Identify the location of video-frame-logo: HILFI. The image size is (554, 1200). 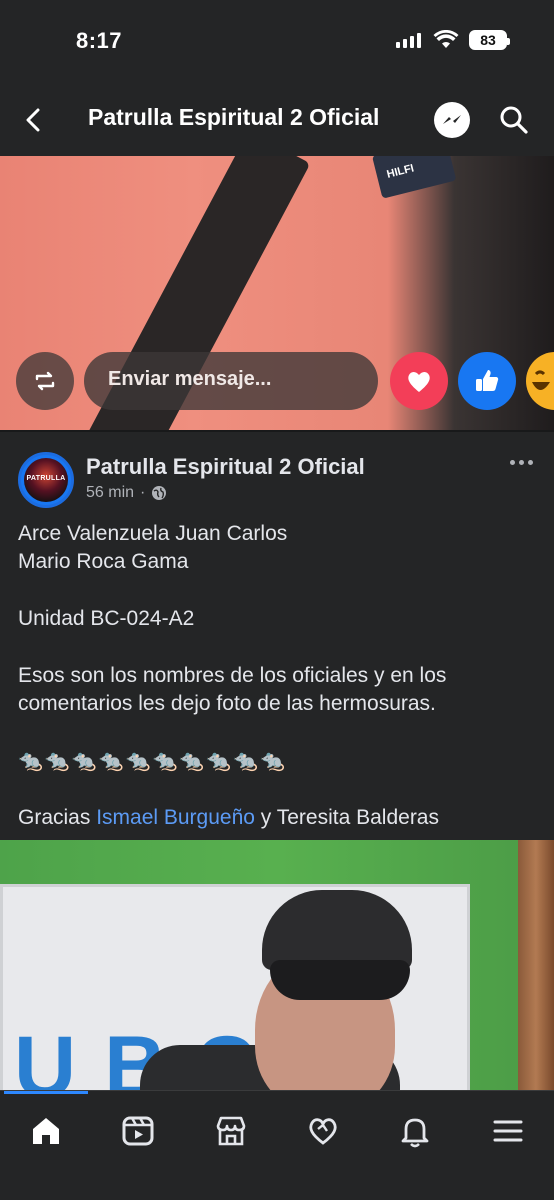
(414, 177).